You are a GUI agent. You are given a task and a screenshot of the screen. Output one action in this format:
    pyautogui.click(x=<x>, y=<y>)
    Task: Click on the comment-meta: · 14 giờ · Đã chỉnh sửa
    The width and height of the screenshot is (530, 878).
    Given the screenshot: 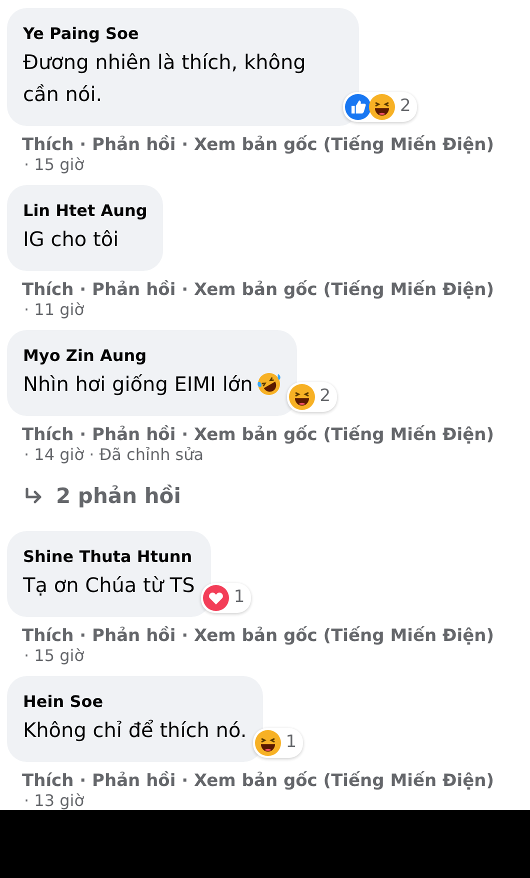 What is the action you would take?
    pyautogui.click(x=114, y=455)
    